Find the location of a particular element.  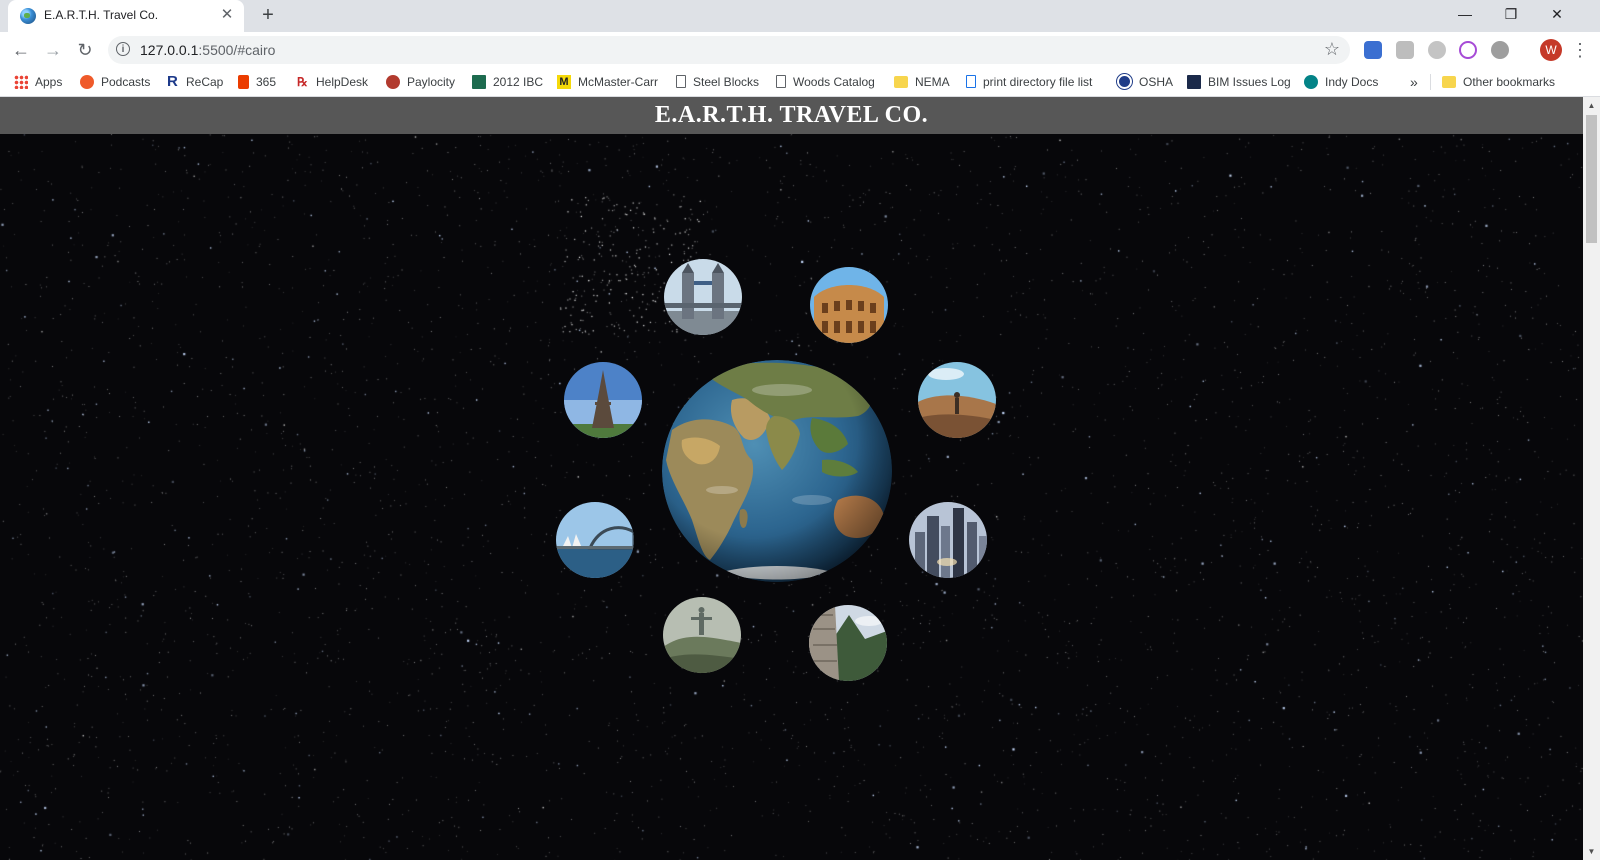

bookmark-other-bookmarks: Other bookmarks is located at coordinates (1498, 82).